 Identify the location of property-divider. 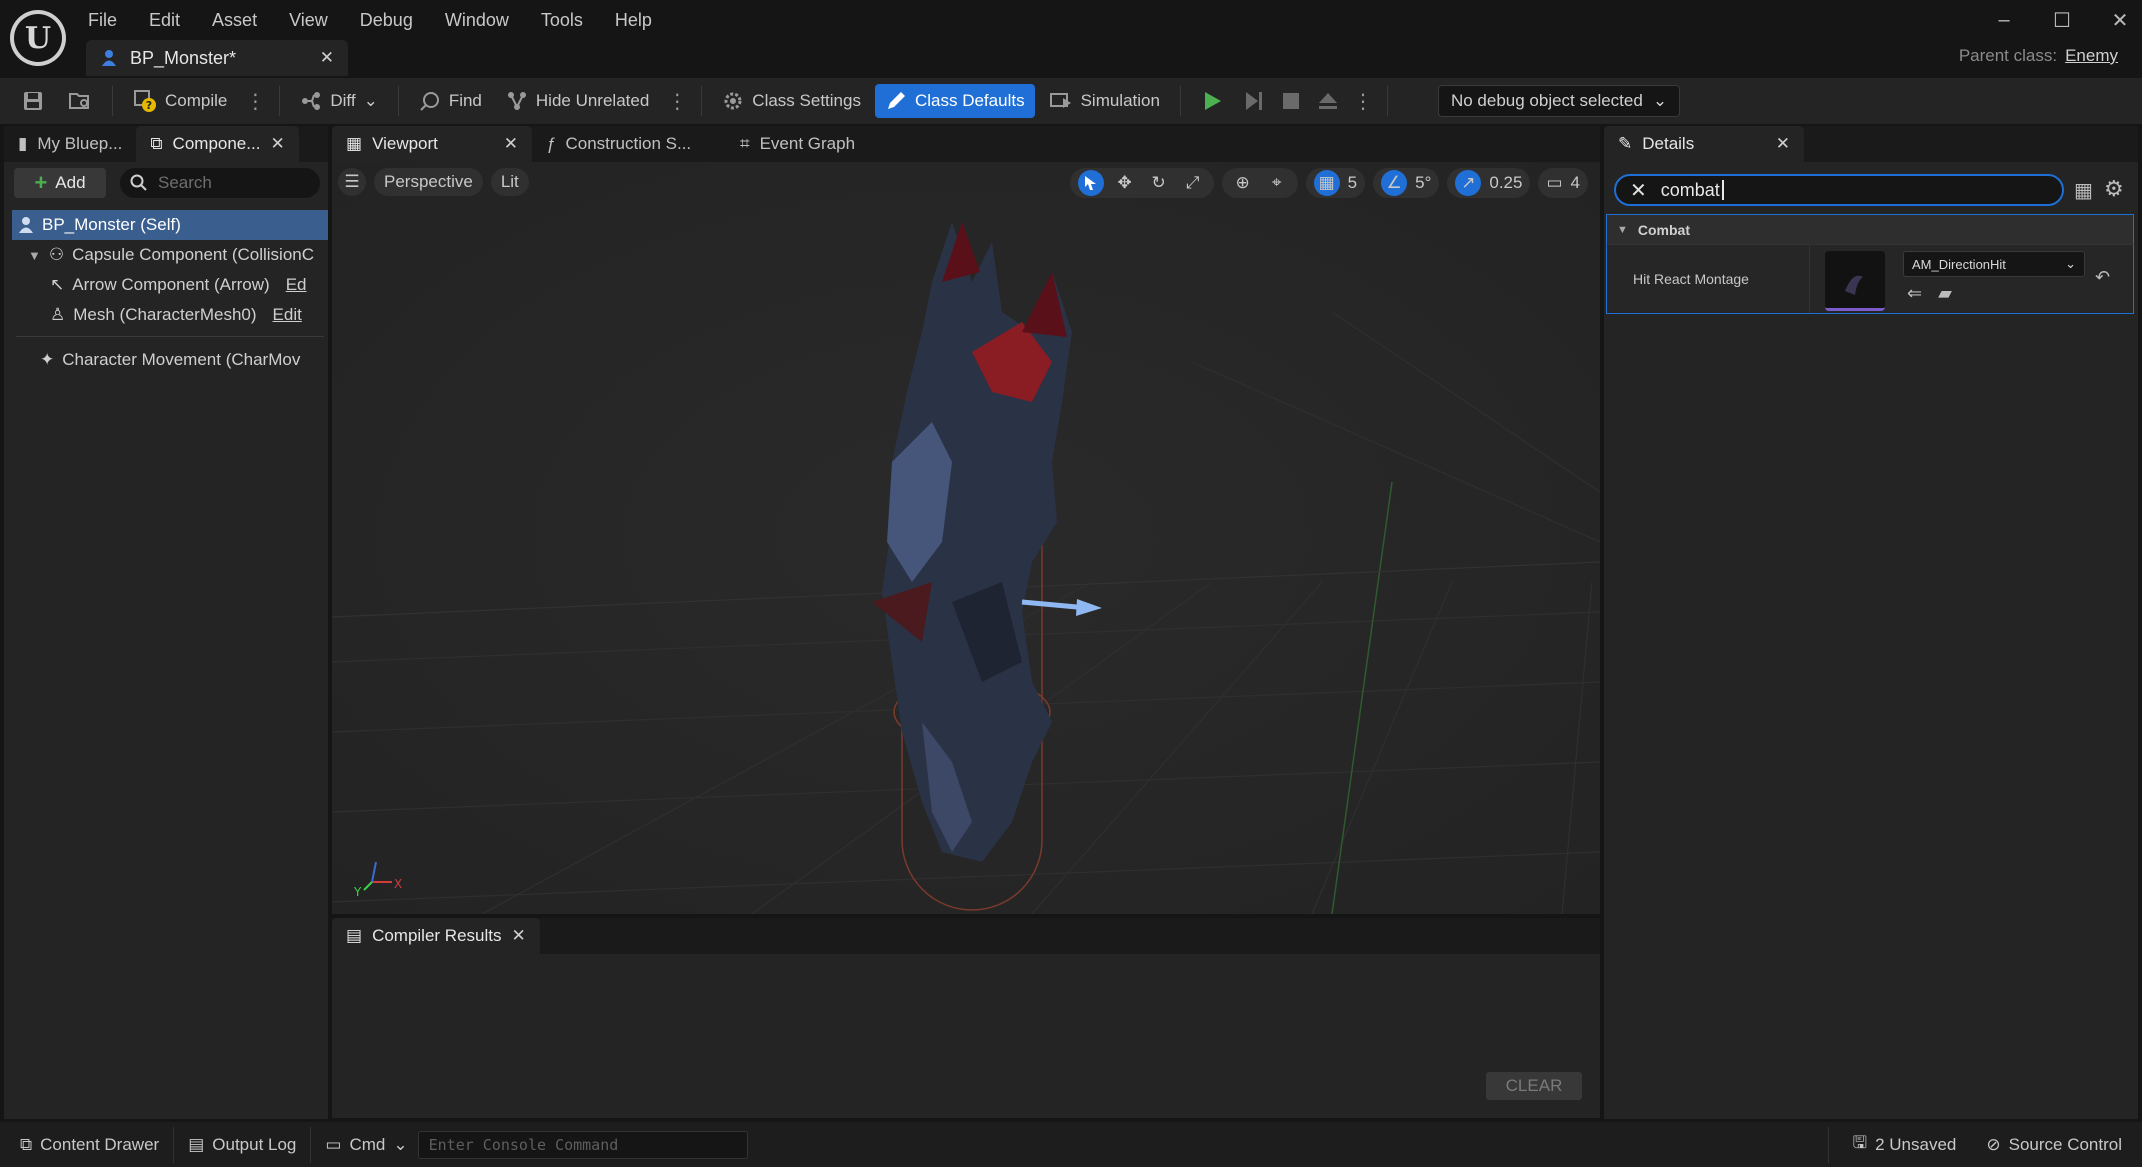
(1809, 279).